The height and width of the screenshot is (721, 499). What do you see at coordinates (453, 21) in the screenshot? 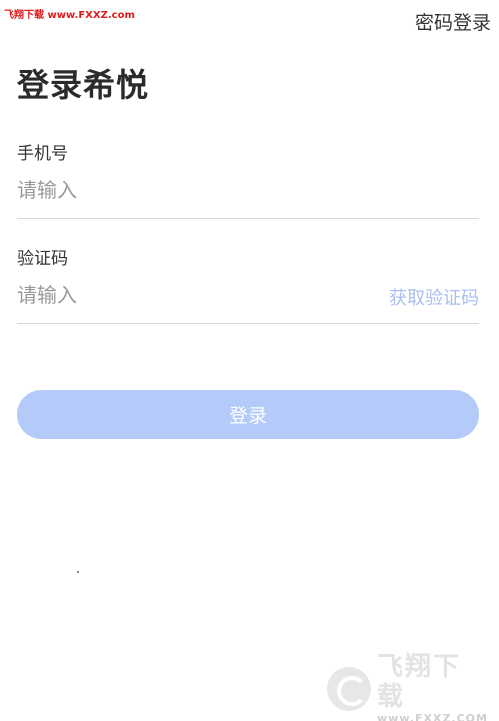
I see `password-login-link: 密码登录` at bounding box center [453, 21].